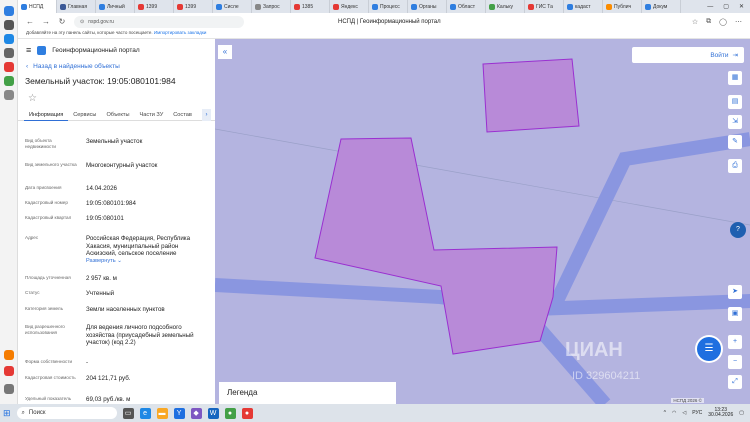  I want to click on profile-icon: ◯, so click(723, 22).